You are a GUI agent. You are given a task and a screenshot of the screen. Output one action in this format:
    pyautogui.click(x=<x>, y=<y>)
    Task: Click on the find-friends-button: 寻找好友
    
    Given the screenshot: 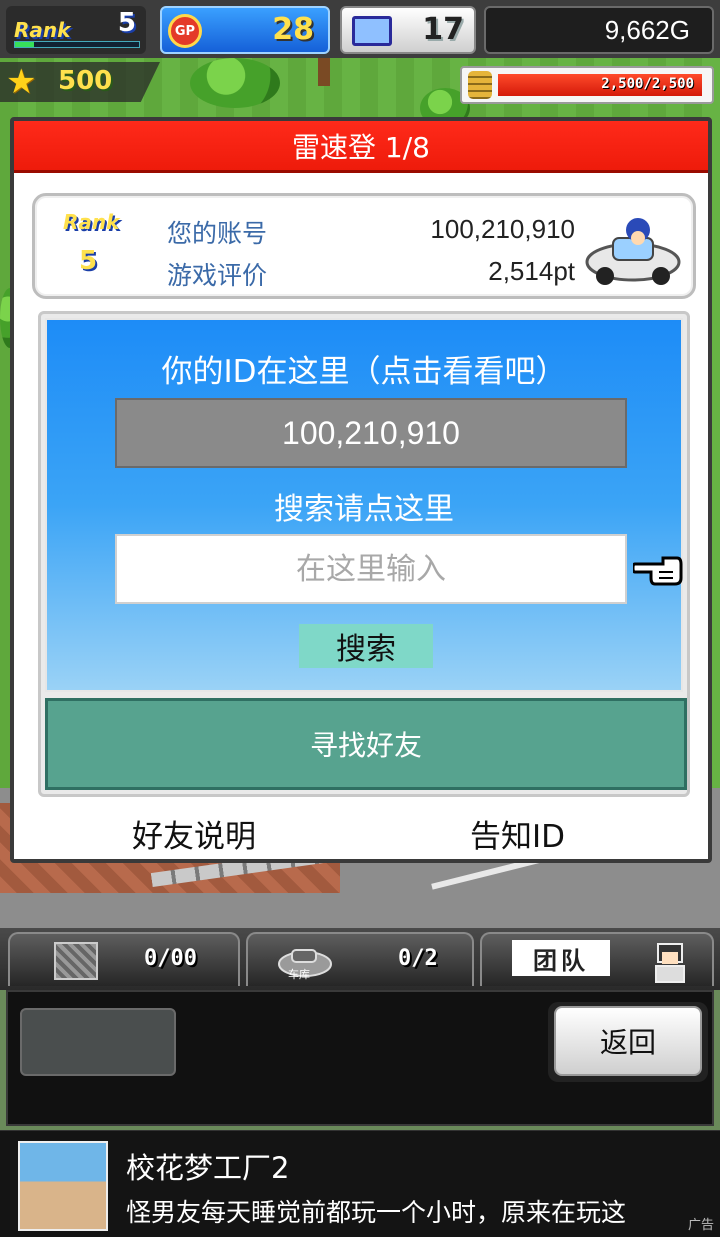 What is the action you would take?
    pyautogui.click(x=366, y=744)
    